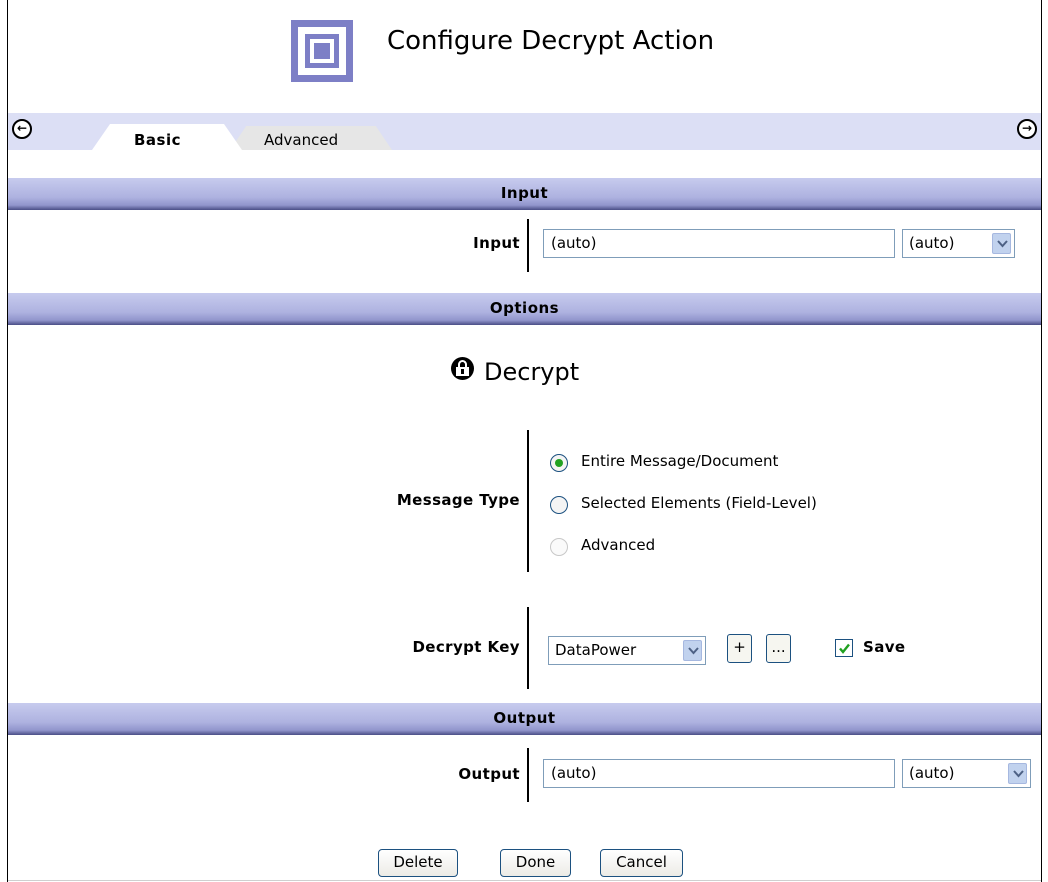 This screenshot has width=1048, height=882. What do you see at coordinates (528, 648) in the screenshot?
I see `decrypt-key-divider` at bounding box center [528, 648].